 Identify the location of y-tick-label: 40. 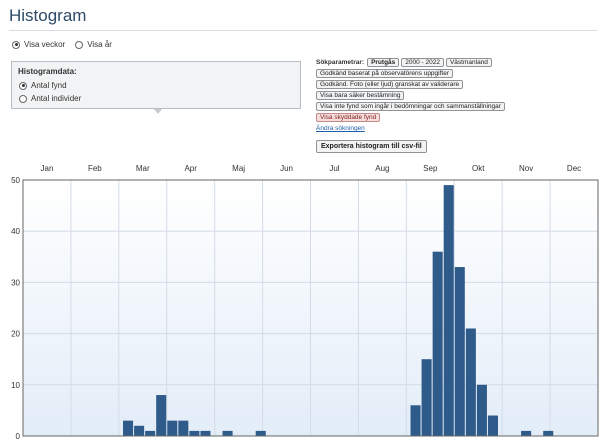
(15, 231).